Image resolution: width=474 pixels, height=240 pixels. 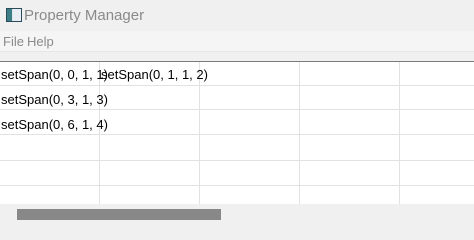 I want to click on window-title: Property Manager, so click(x=84, y=15).